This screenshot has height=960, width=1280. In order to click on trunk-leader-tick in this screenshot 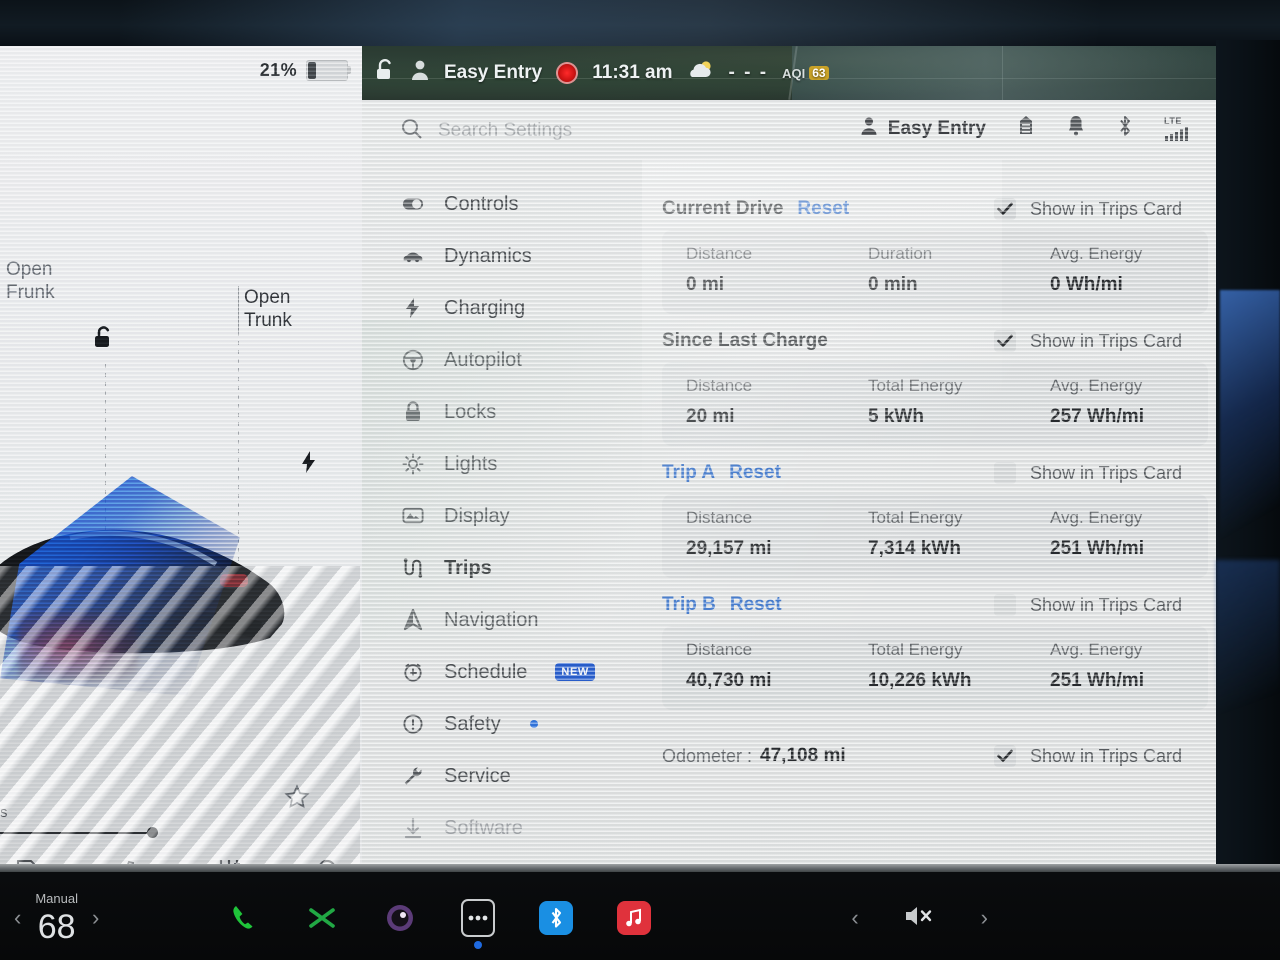, I will do `click(238, 309)`.